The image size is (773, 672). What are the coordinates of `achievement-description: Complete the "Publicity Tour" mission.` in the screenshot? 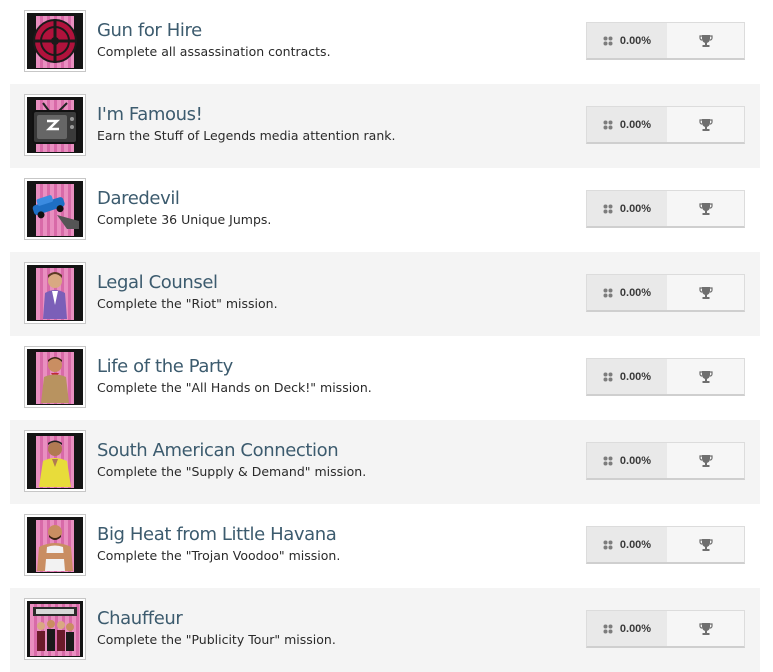 It's located at (216, 639).